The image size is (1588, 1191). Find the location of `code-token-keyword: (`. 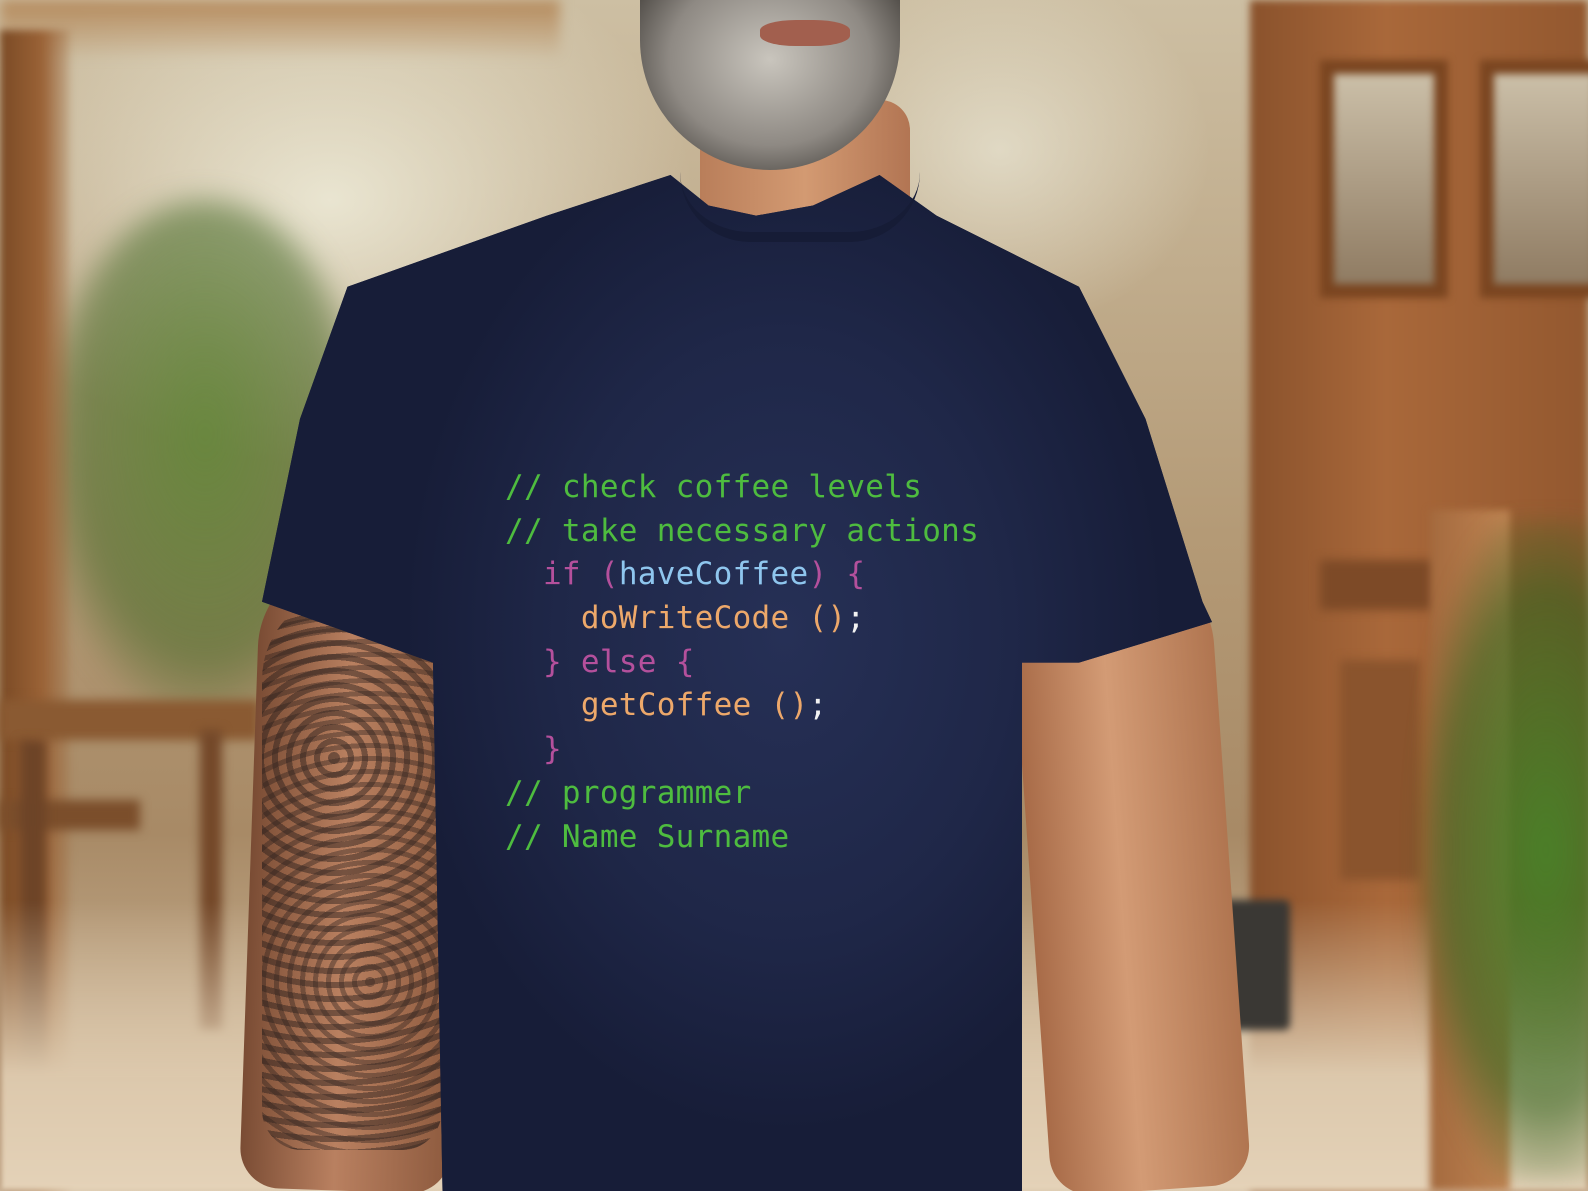

code-token-keyword: ( is located at coordinates (609, 574).